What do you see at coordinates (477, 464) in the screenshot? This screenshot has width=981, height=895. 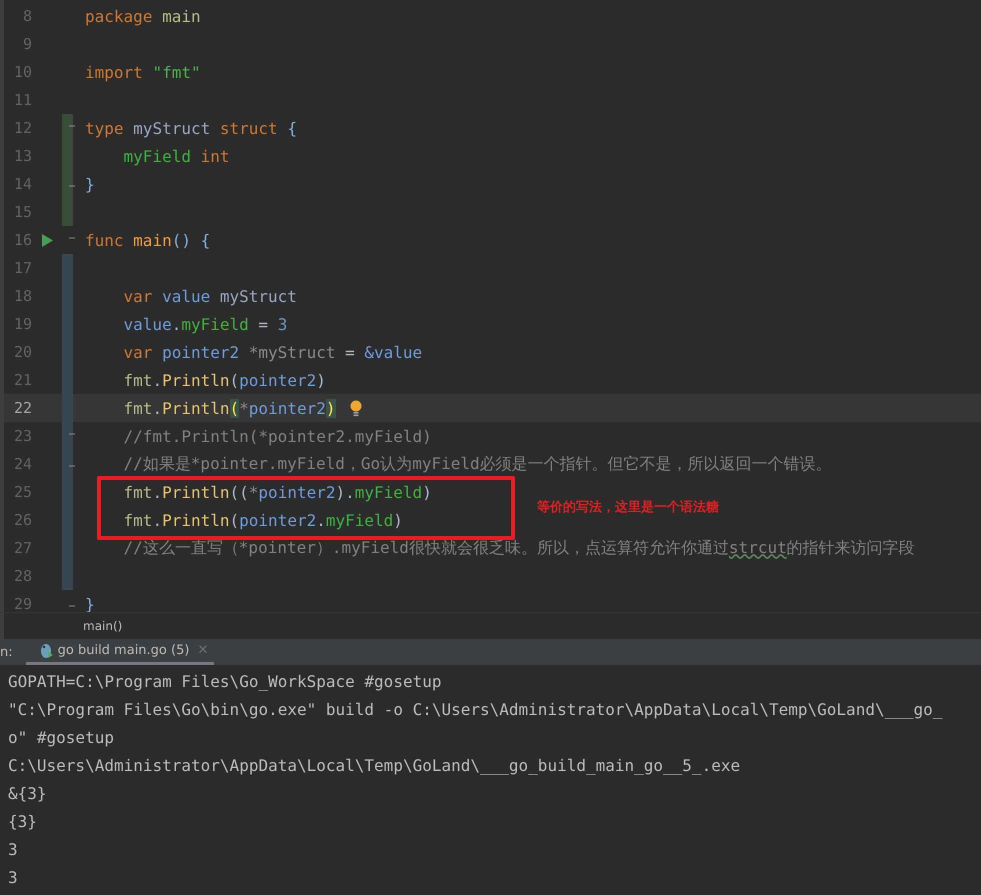 I see `code-line: //如果是*pointer.myField，Go认为myField必须是一个指针。但它不是，所以返回一个错误。` at bounding box center [477, 464].